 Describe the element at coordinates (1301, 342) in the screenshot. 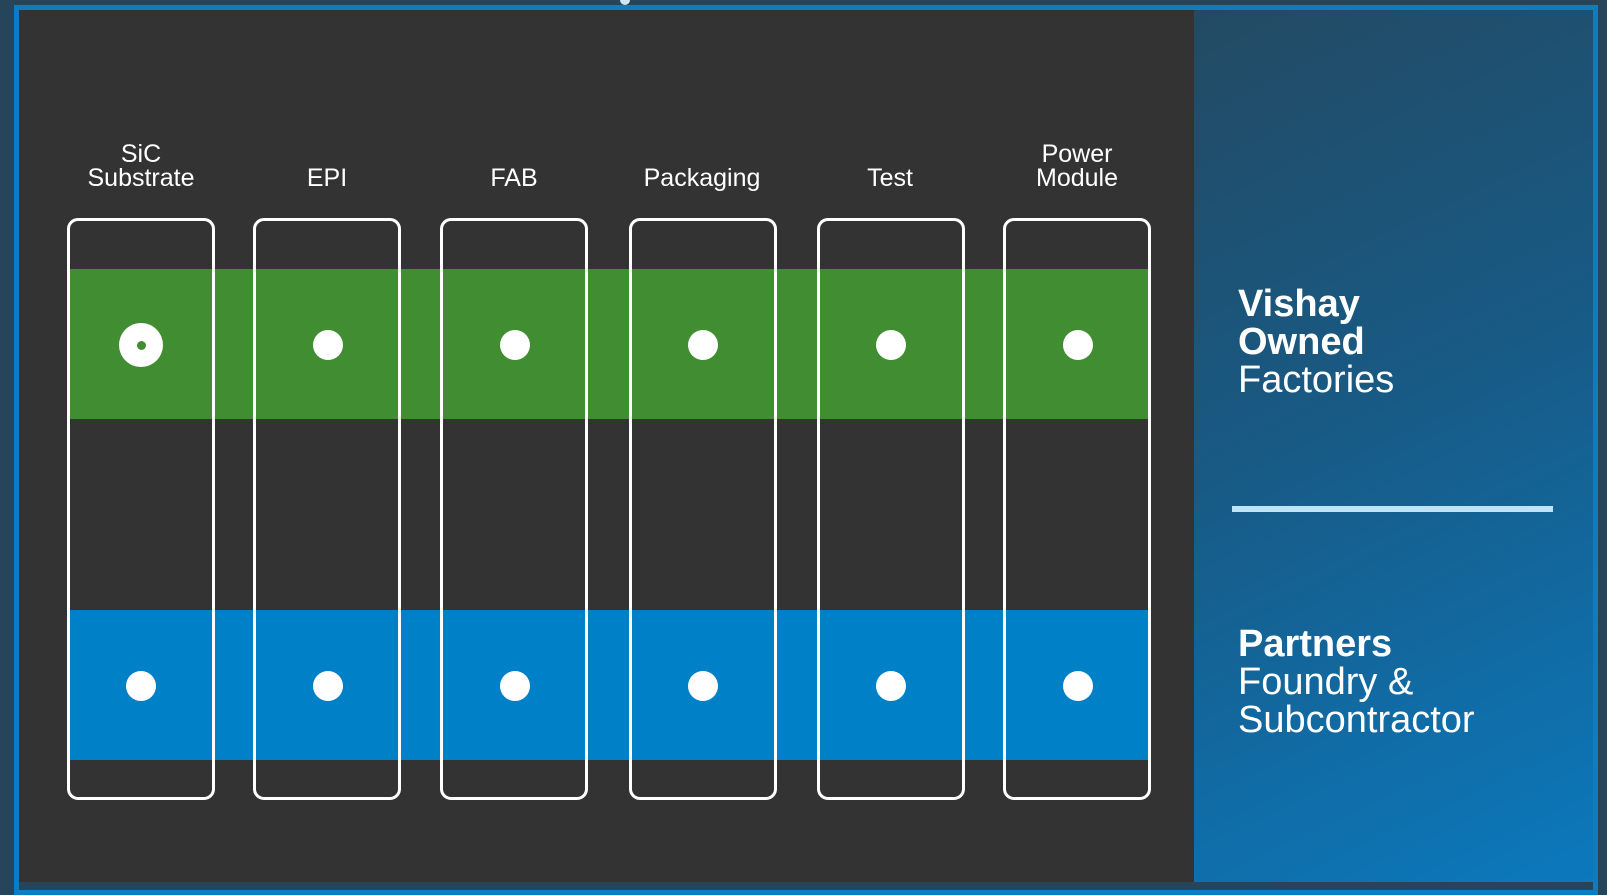

I see `owned-label-line-2: Owned` at that location.